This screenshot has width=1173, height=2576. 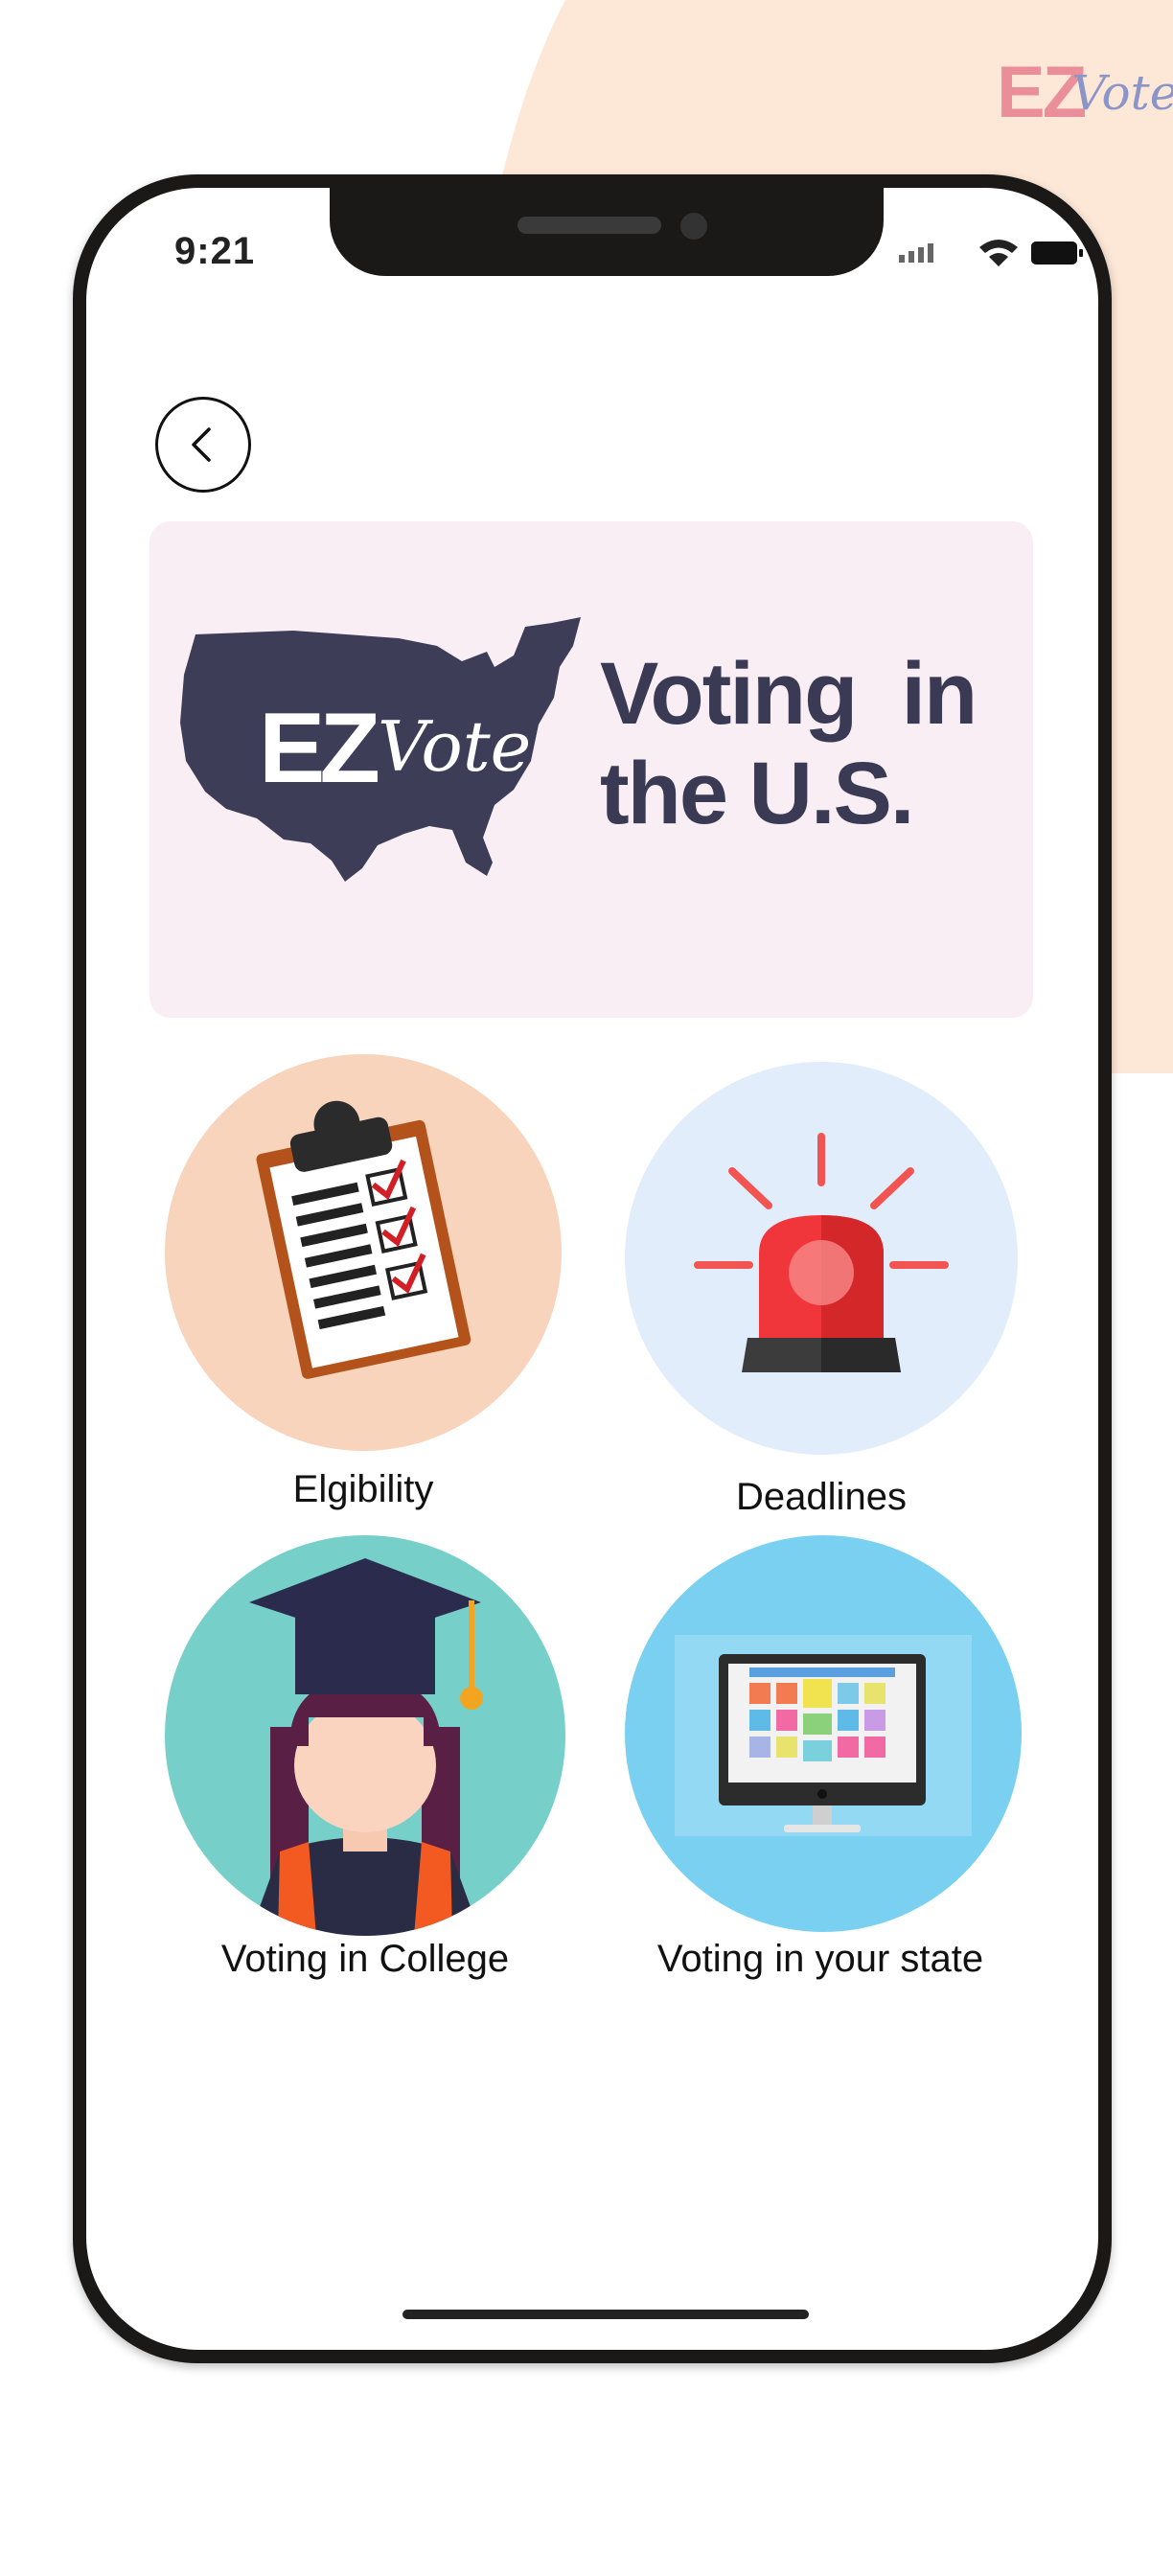 I want to click on computer-monitor-icon, so click(x=823, y=1736).